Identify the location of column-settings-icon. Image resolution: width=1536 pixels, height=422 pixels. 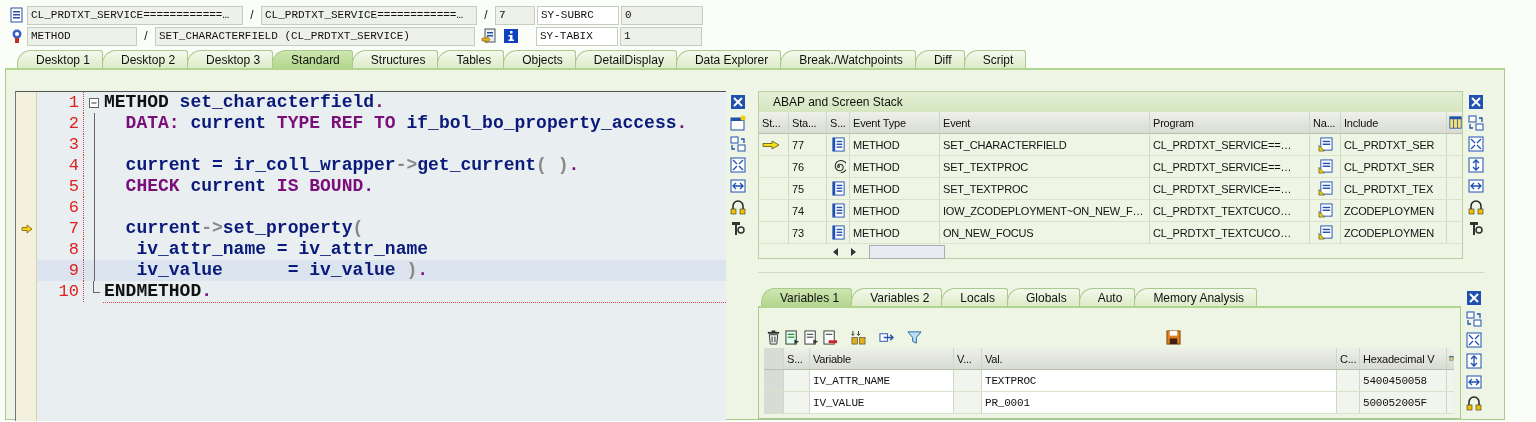
(1455, 122).